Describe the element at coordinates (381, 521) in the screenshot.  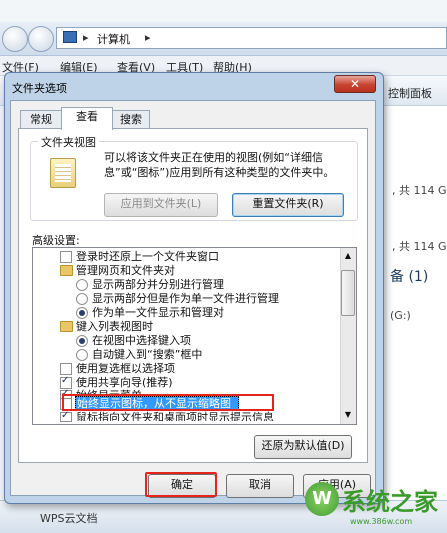
I see `watermark-url: www.386w.com` at that location.